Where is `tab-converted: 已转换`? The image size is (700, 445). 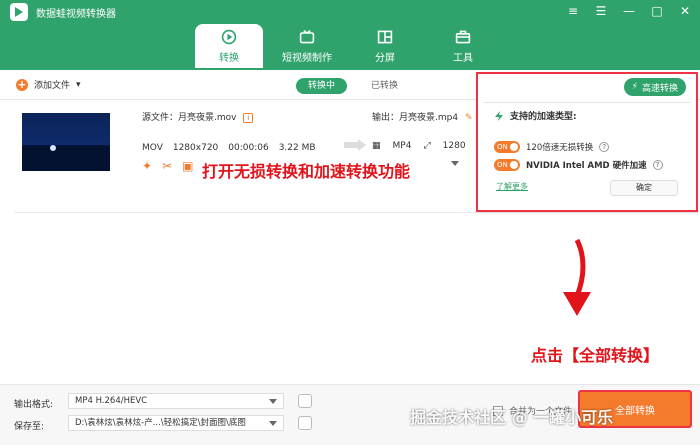 tab-converted: 已转换 is located at coordinates (384, 86).